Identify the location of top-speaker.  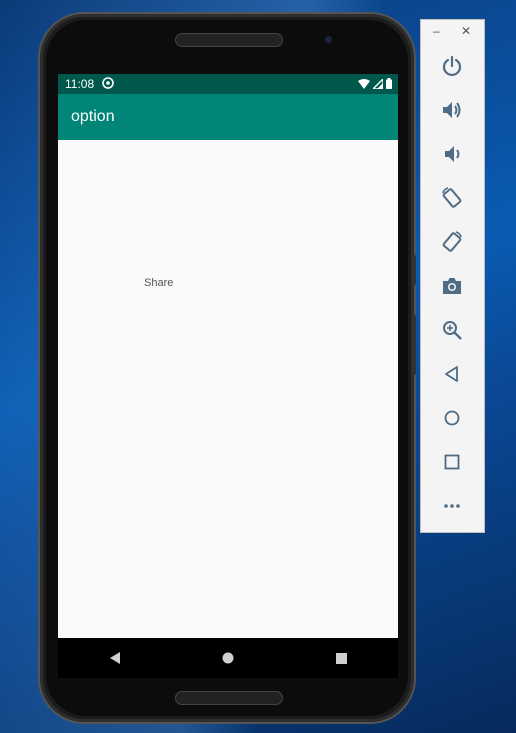
(229, 40).